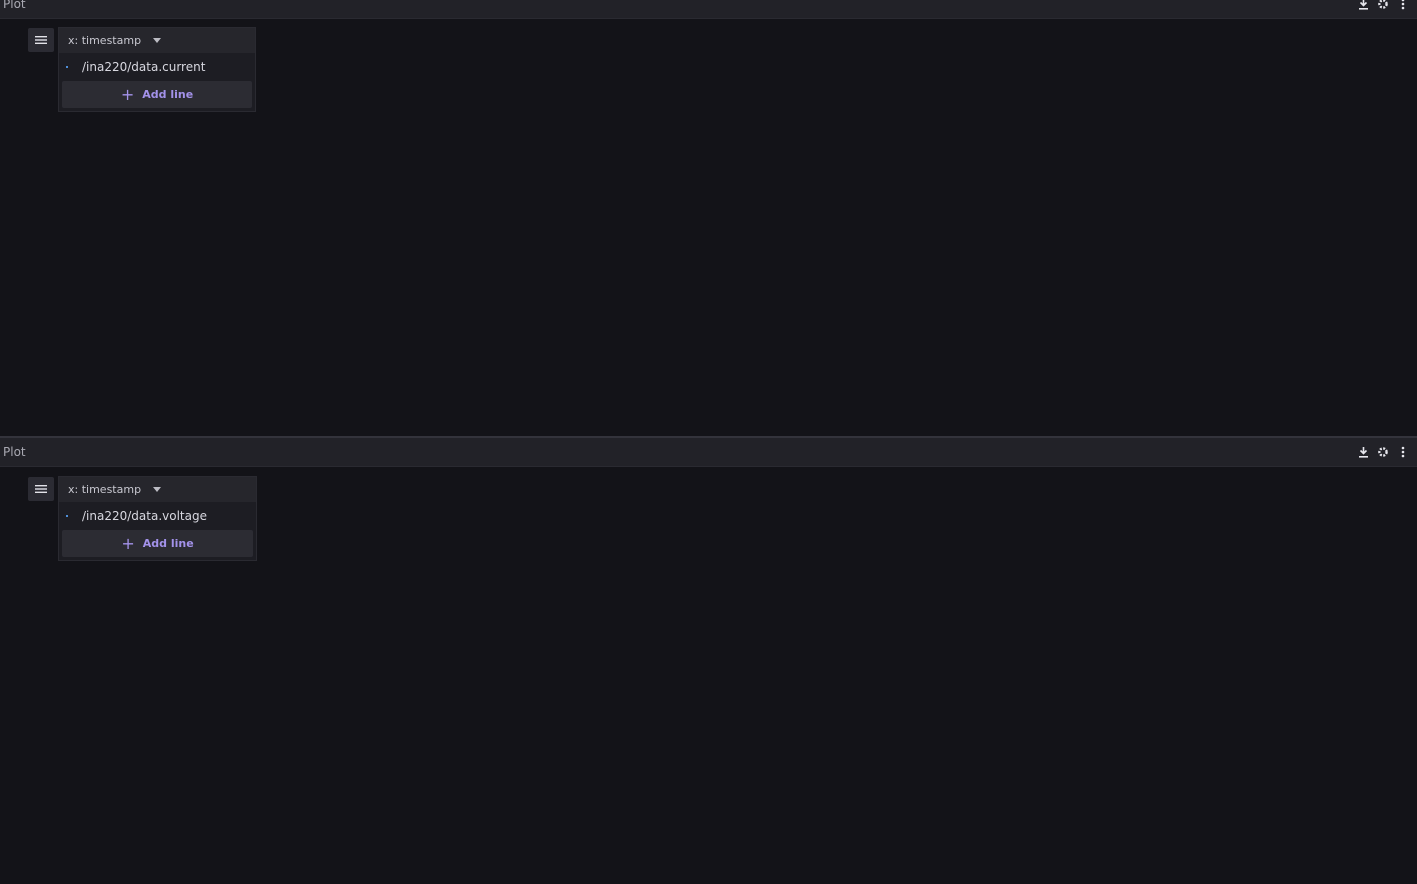  I want to click on series-path: /ina220/data.current, so click(143, 67).